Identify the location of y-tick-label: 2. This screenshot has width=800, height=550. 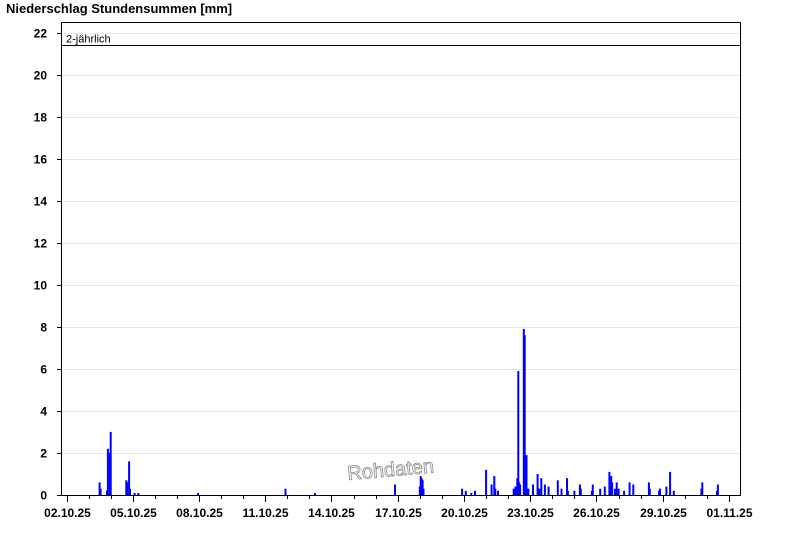
(43, 454).